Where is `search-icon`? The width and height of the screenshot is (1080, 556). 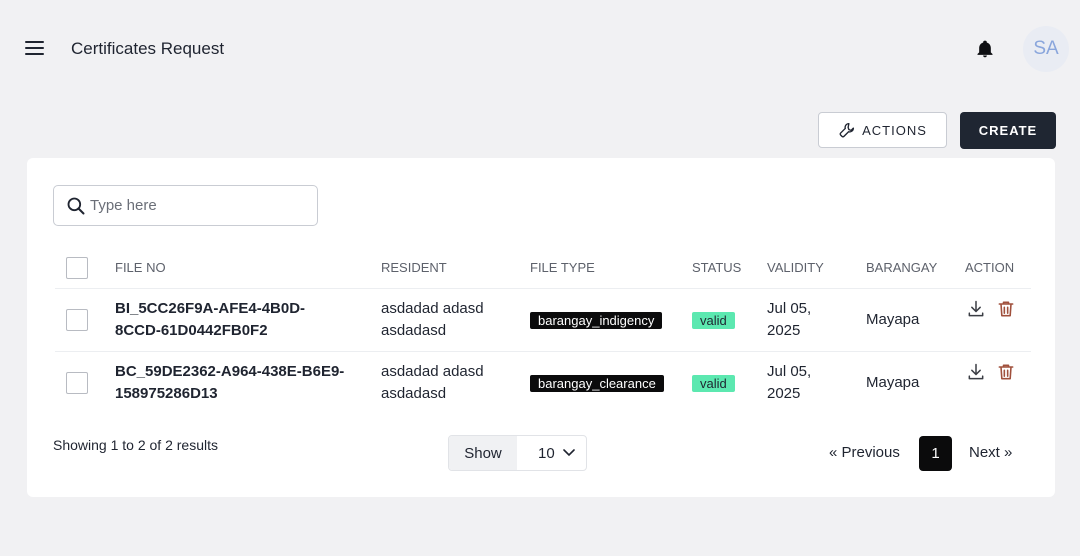
search-icon is located at coordinates (76, 205).